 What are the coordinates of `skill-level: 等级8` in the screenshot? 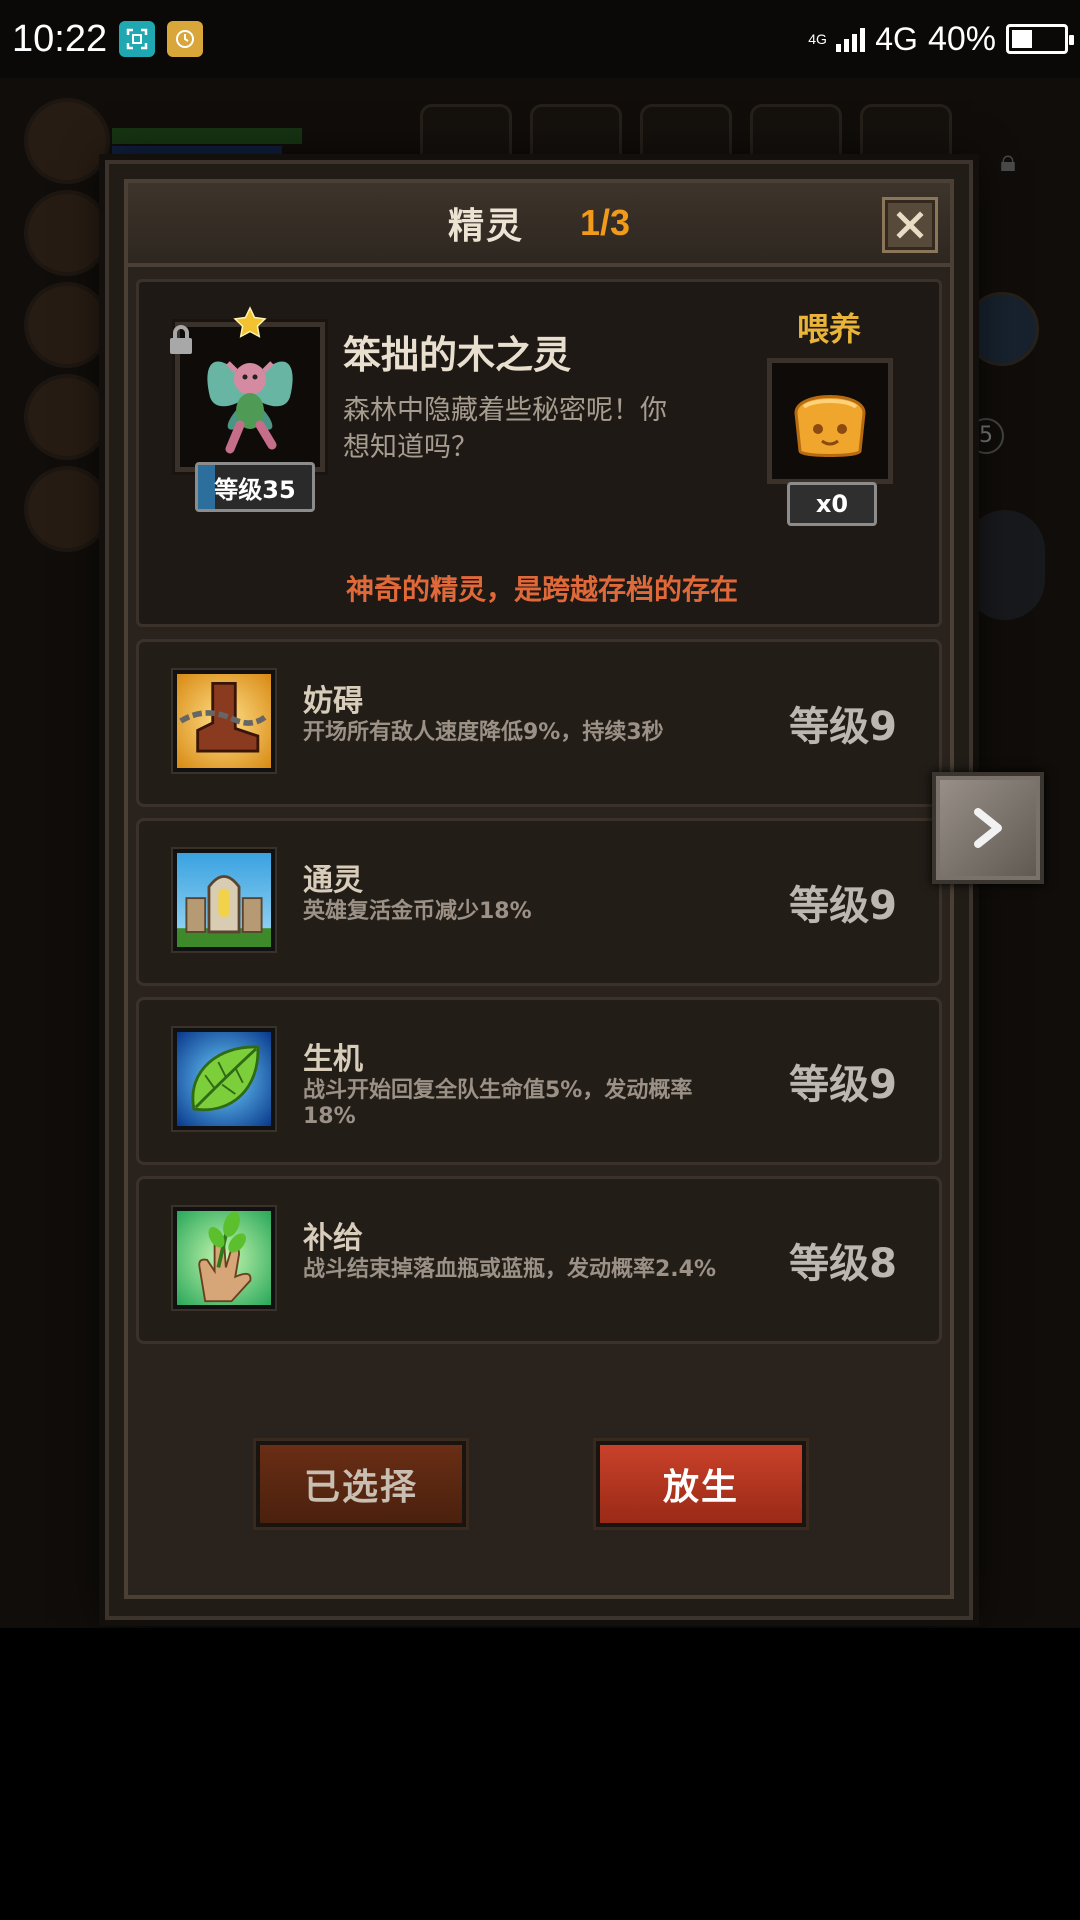 It's located at (843, 1264).